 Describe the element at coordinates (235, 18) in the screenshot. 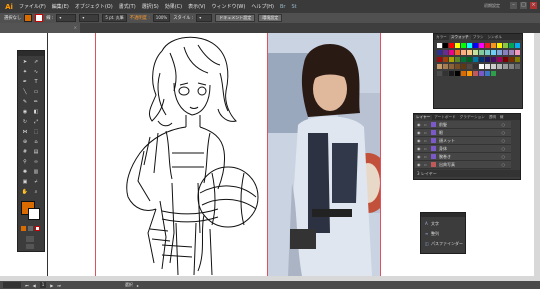

I see `document-setup-button: ドキュメント設定` at that location.